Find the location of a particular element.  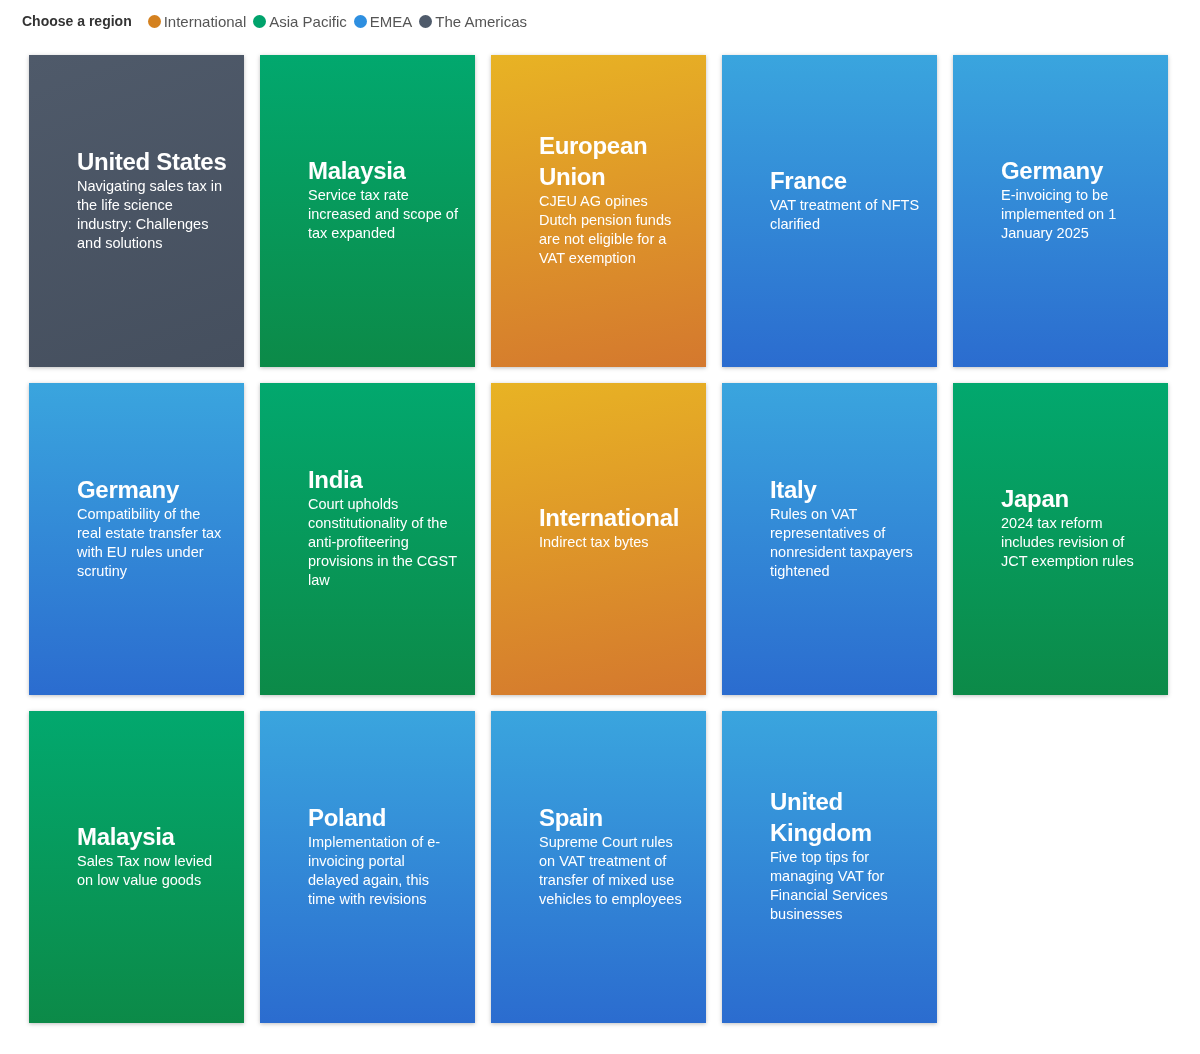

region-filter-button: The Americas is located at coordinates (473, 21).